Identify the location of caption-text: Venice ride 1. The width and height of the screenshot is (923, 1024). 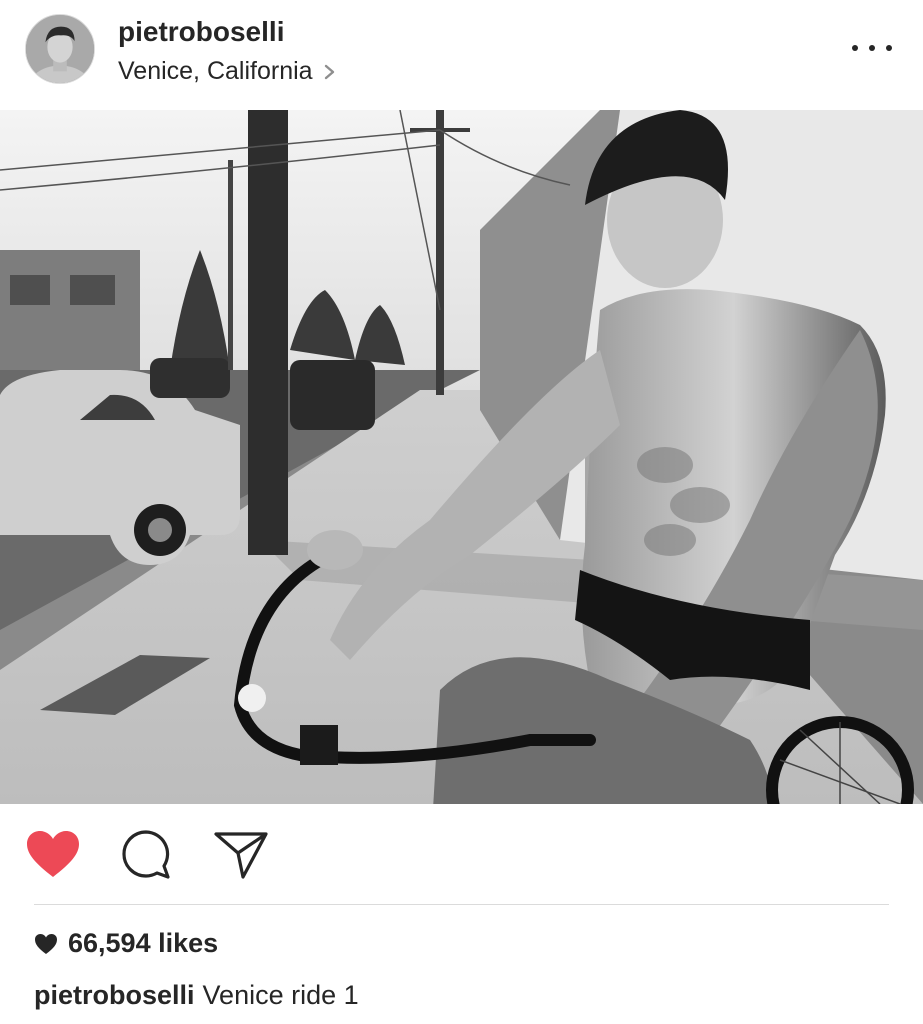
(280, 995).